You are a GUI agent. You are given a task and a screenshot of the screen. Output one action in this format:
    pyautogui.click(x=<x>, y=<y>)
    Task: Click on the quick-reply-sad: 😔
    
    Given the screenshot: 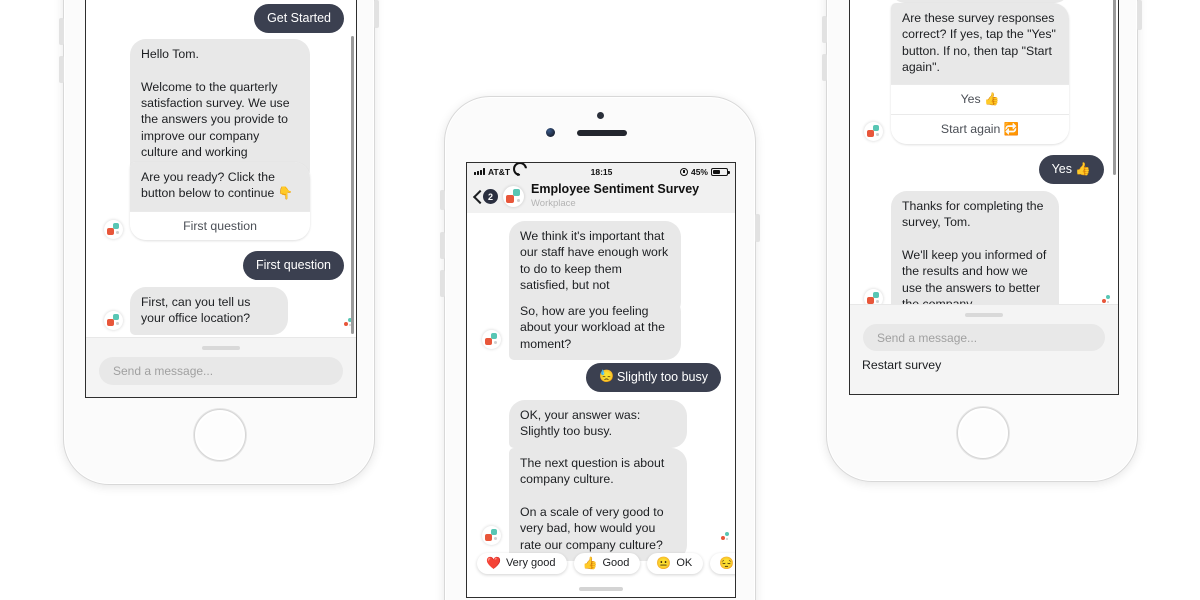 What is the action you would take?
    pyautogui.click(x=722, y=563)
    